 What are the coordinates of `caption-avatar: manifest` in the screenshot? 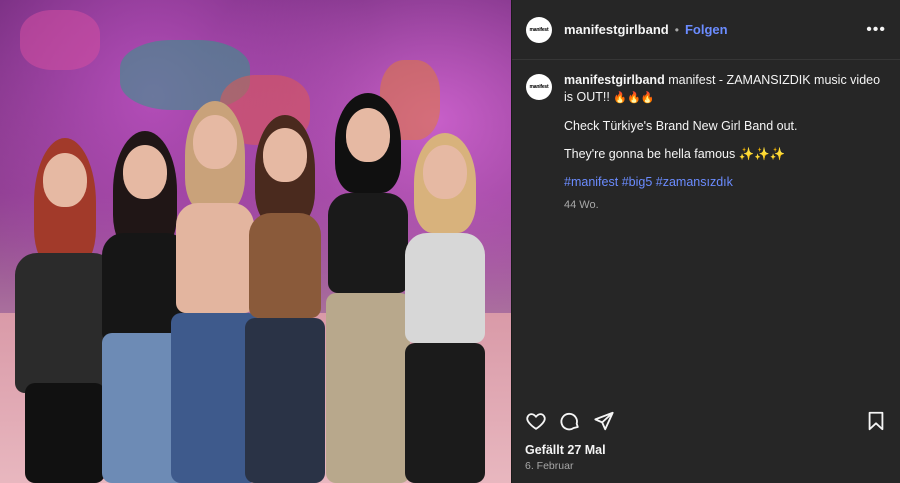 It's located at (539, 87).